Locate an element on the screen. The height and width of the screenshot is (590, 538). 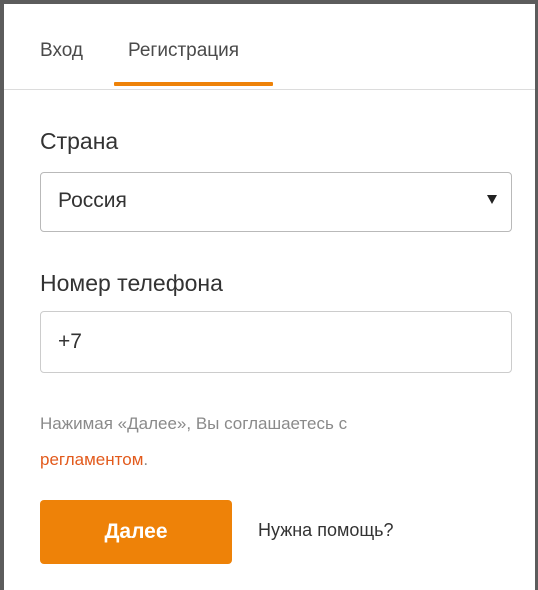
dropdown-arrow-icon is located at coordinates (492, 199).